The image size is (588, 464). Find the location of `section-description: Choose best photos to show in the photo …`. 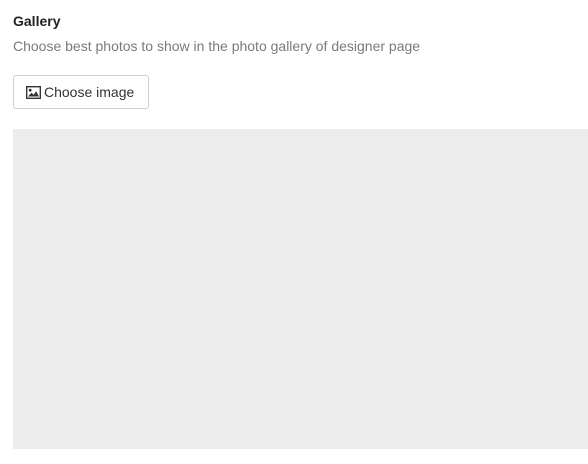

section-description: Choose best photos to show in the photo … is located at coordinates (217, 46).